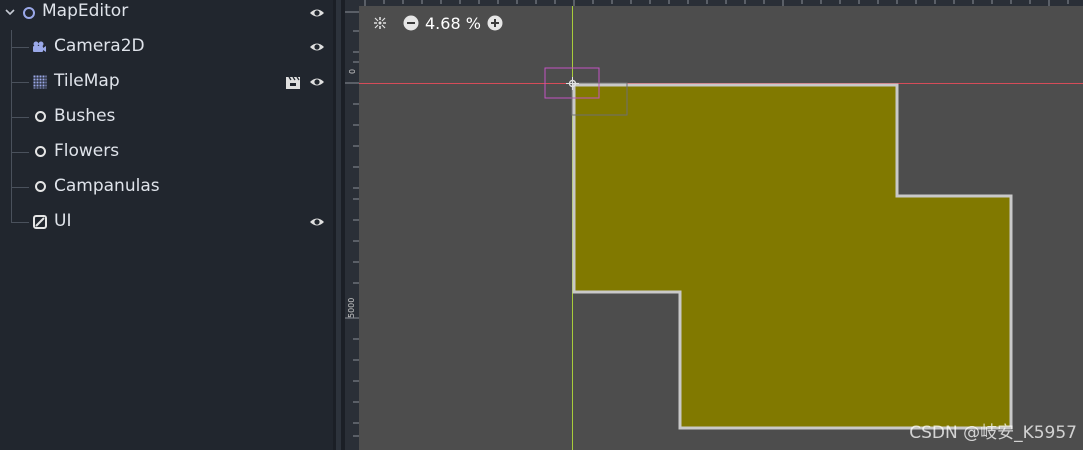 The width and height of the screenshot is (1083, 450). Describe the element at coordinates (453, 23) in the screenshot. I see `zoom-level: 4.68 %` at that location.